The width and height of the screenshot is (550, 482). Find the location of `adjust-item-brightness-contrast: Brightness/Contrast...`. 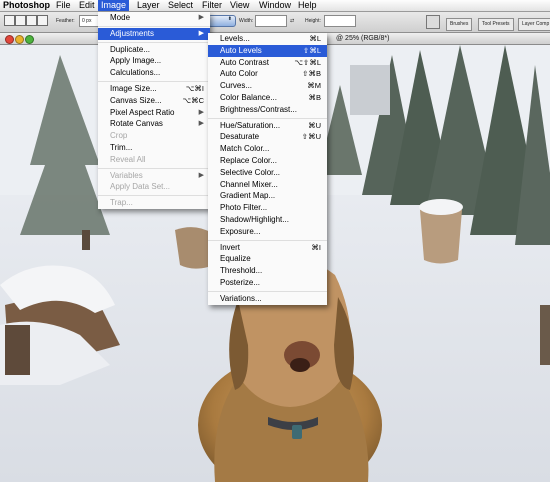

adjust-item-brightness-contrast: Brightness/Contrast... is located at coordinates (267, 110).